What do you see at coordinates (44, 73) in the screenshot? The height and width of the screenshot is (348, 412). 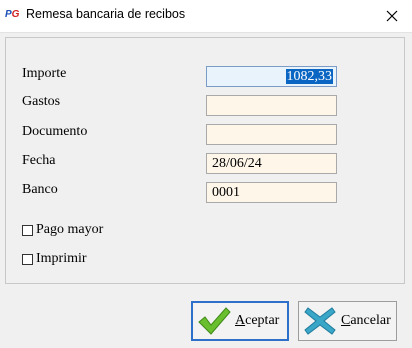 I see `importe-label: Importe` at bounding box center [44, 73].